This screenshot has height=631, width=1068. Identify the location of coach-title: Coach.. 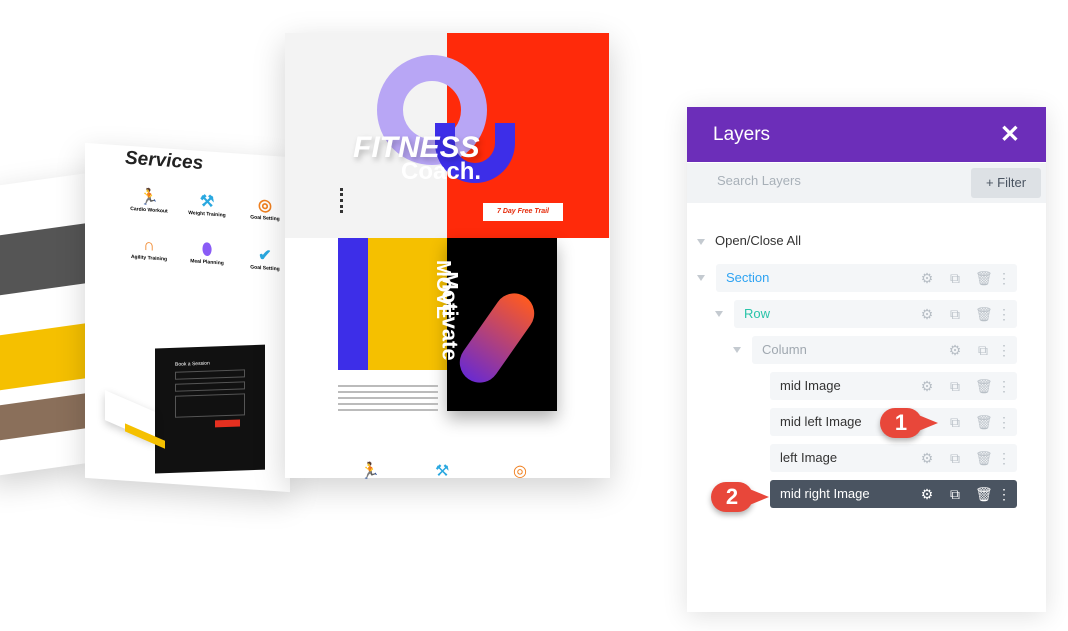
(441, 171).